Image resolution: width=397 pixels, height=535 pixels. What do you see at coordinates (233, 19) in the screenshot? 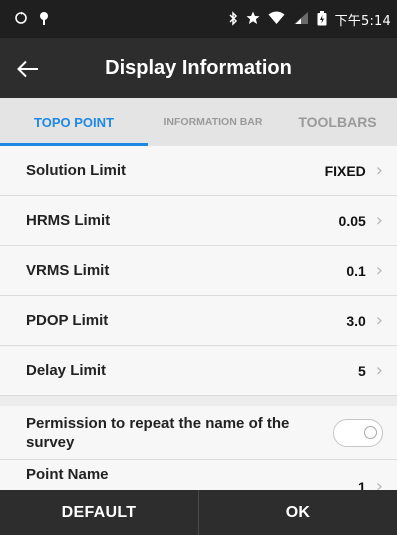
I see `bluetooth-icon` at bounding box center [233, 19].